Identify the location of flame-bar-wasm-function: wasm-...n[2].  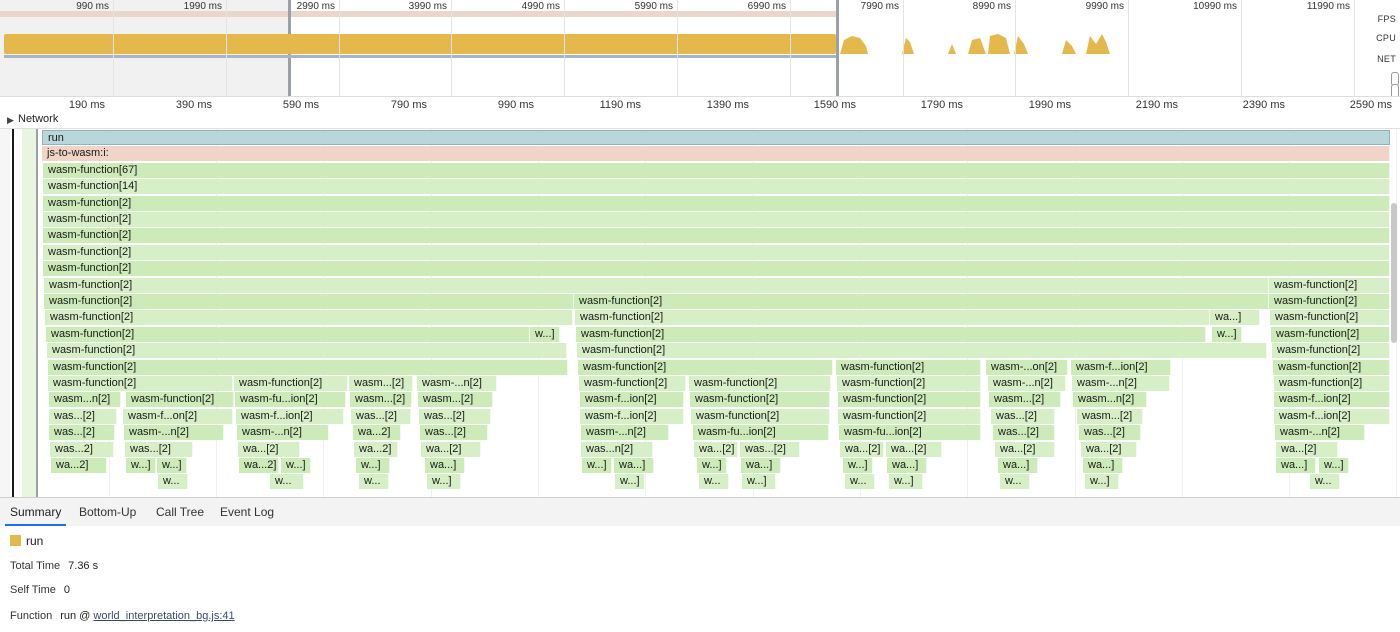
(1320, 433).